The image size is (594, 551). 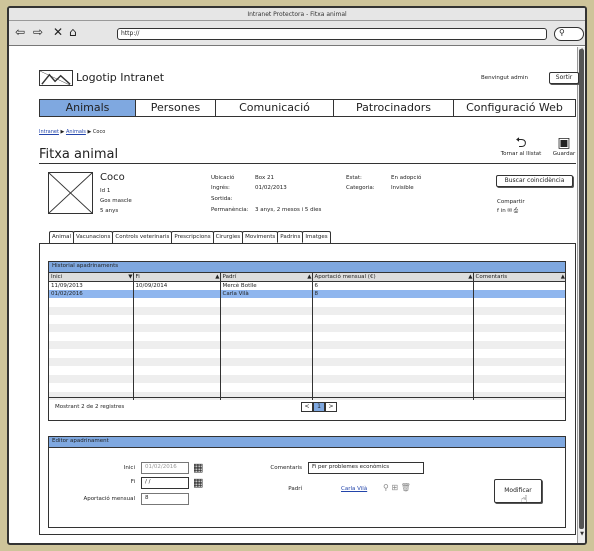 What do you see at coordinates (222, 199) in the screenshot?
I see `exit-label: Sortida:` at bounding box center [222, 199].